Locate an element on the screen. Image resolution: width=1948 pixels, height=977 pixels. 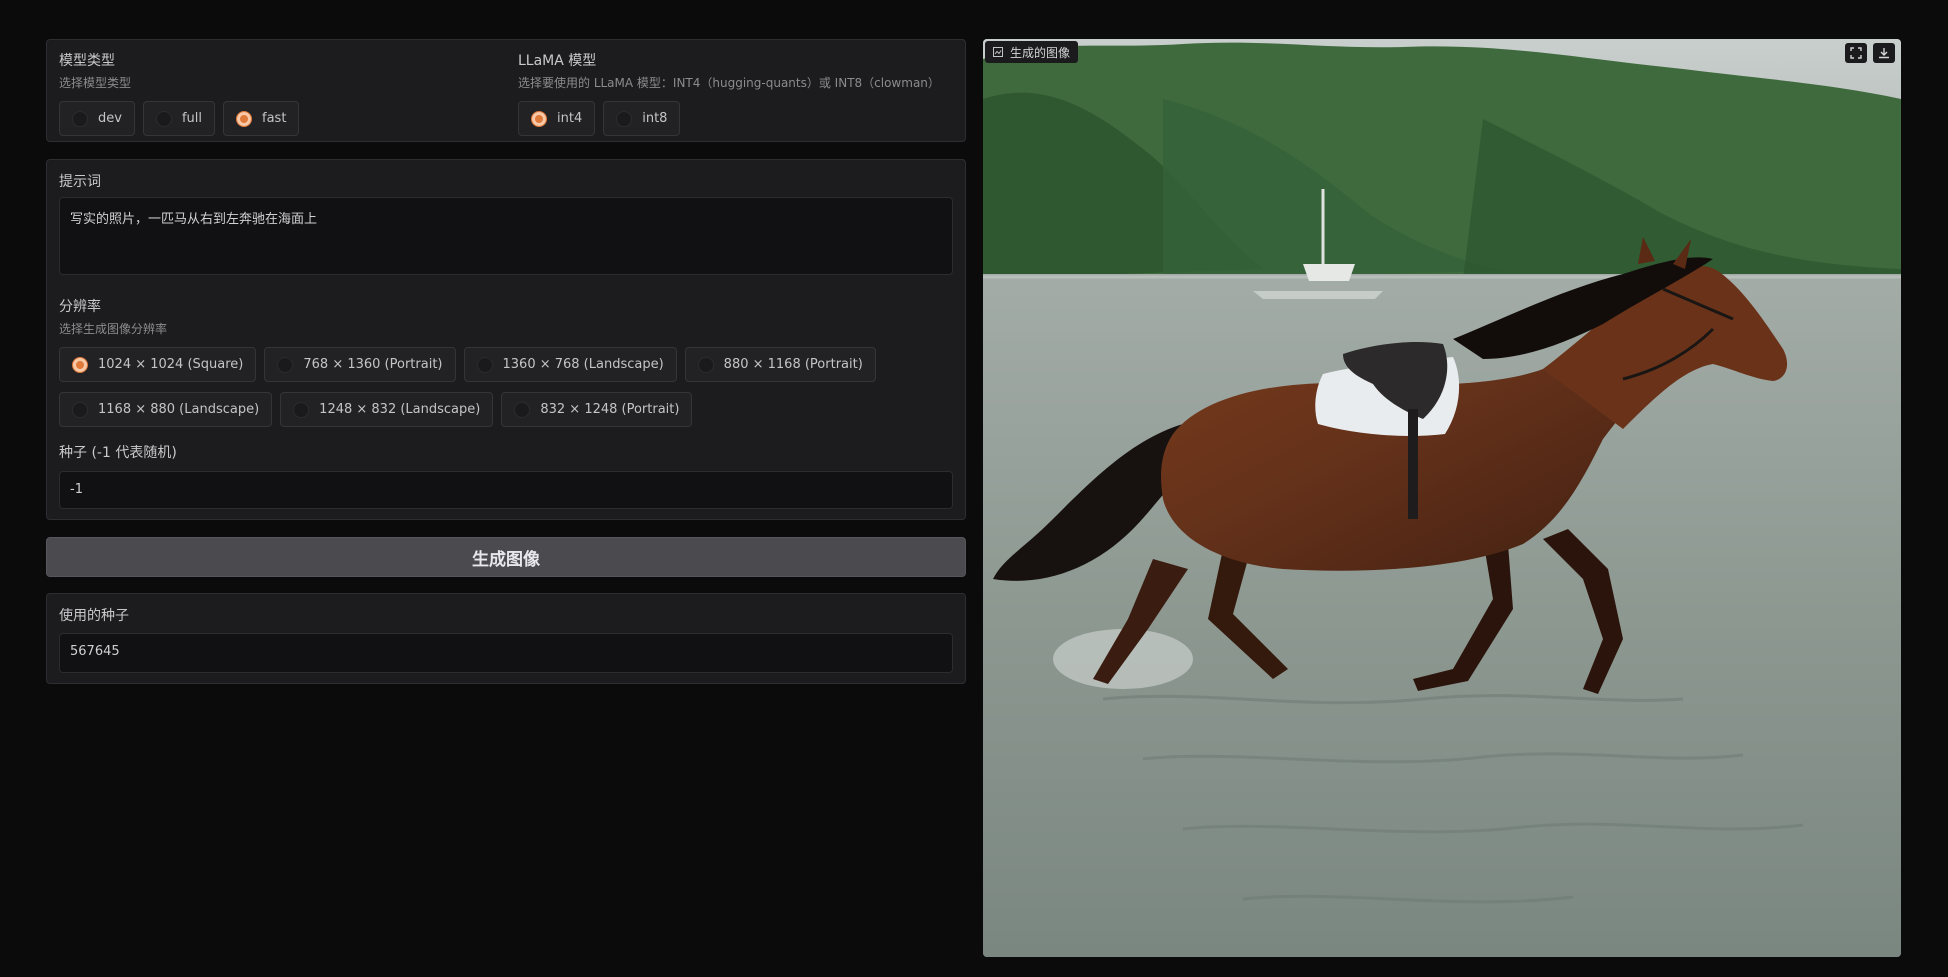
prompt-textarea: 写实的照片，一匹马从右到左奔驰在海面上 is located at coordinates (506, 236).